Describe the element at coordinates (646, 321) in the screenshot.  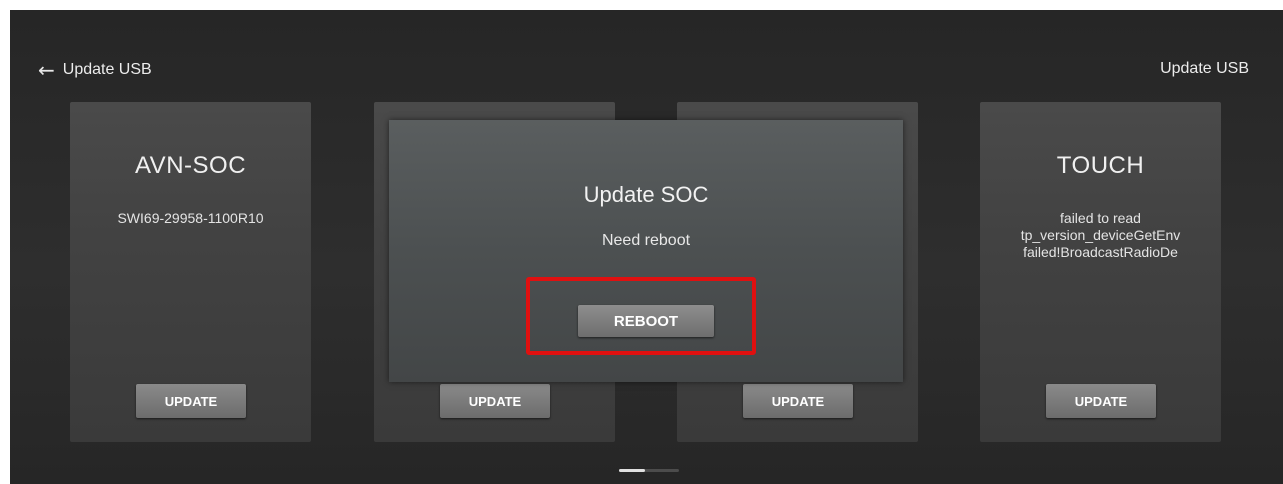
I see `reboot-button: REBOOT` at that location.